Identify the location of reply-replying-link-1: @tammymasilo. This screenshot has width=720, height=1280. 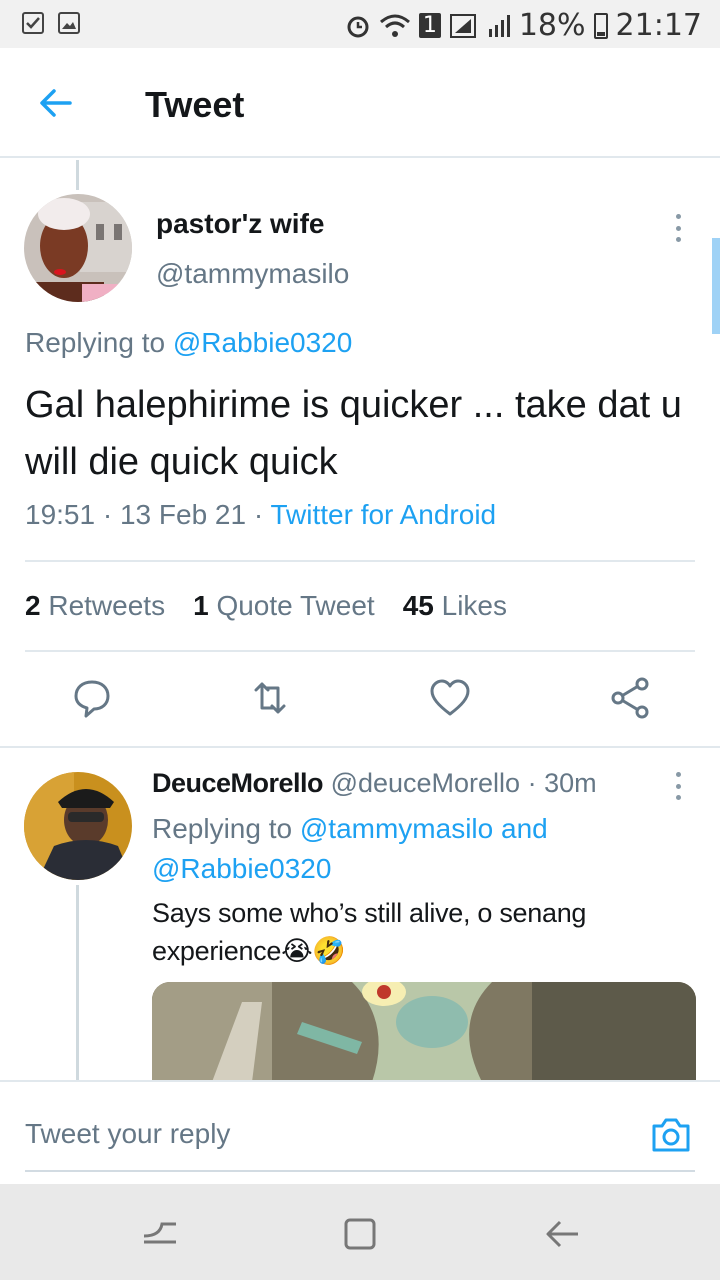
(396, 828).